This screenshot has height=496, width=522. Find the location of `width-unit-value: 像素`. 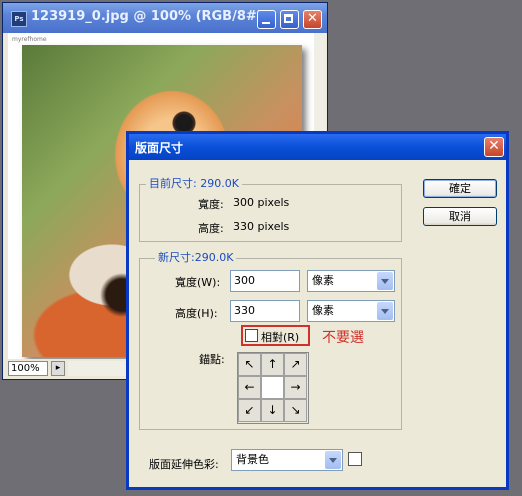

width-unit-value: 像素 is located at coordinates (323, 280).